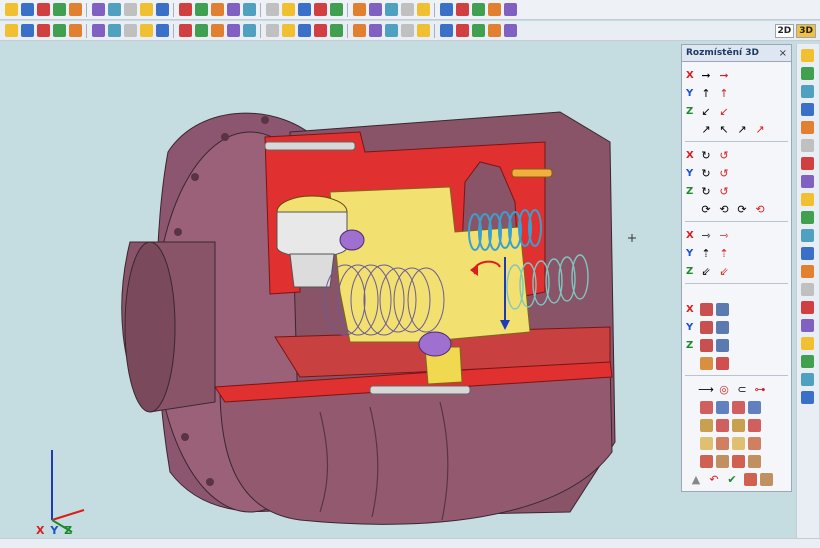 This screenshot has width=820, height=548. I want to click on rotate-180-icon: ⟲, so click(724, 209).